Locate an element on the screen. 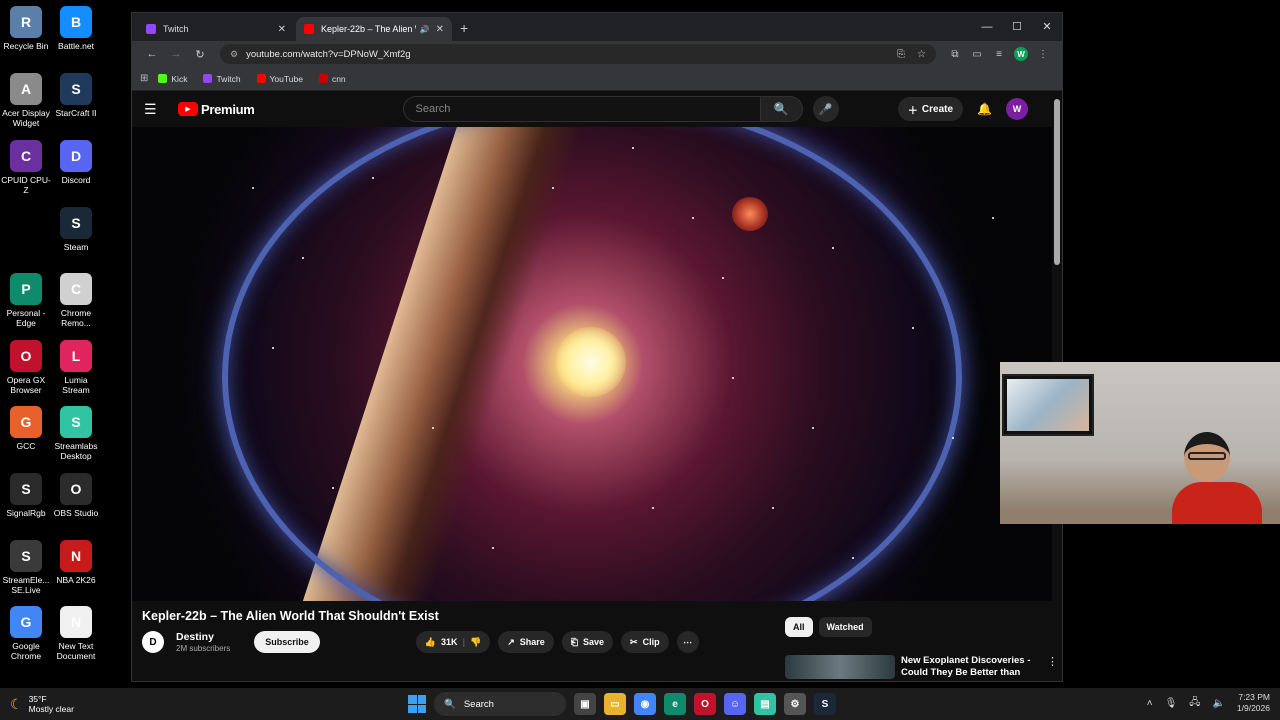 The image size is (1280, 720). chip-all: All is located at coordinates (799, 627).